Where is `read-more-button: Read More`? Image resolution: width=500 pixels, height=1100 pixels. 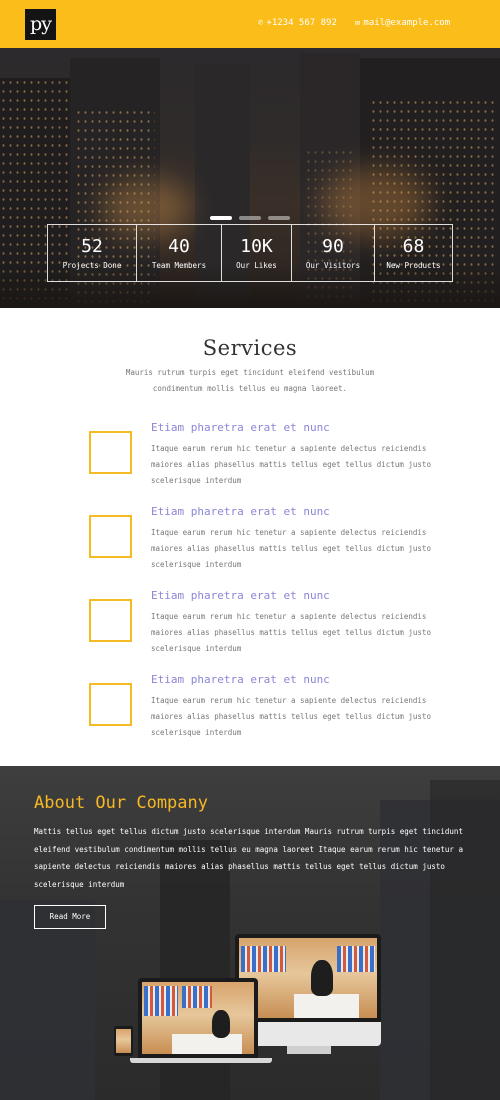
read-more-button: Read More is located at coordinates (70, 917).